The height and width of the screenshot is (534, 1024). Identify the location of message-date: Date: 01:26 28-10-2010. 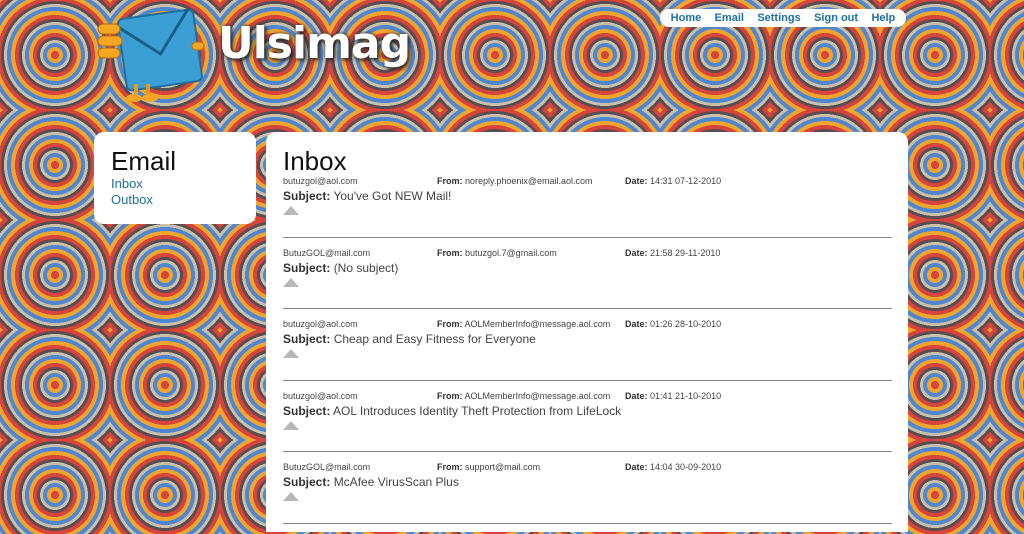
(673, 324).